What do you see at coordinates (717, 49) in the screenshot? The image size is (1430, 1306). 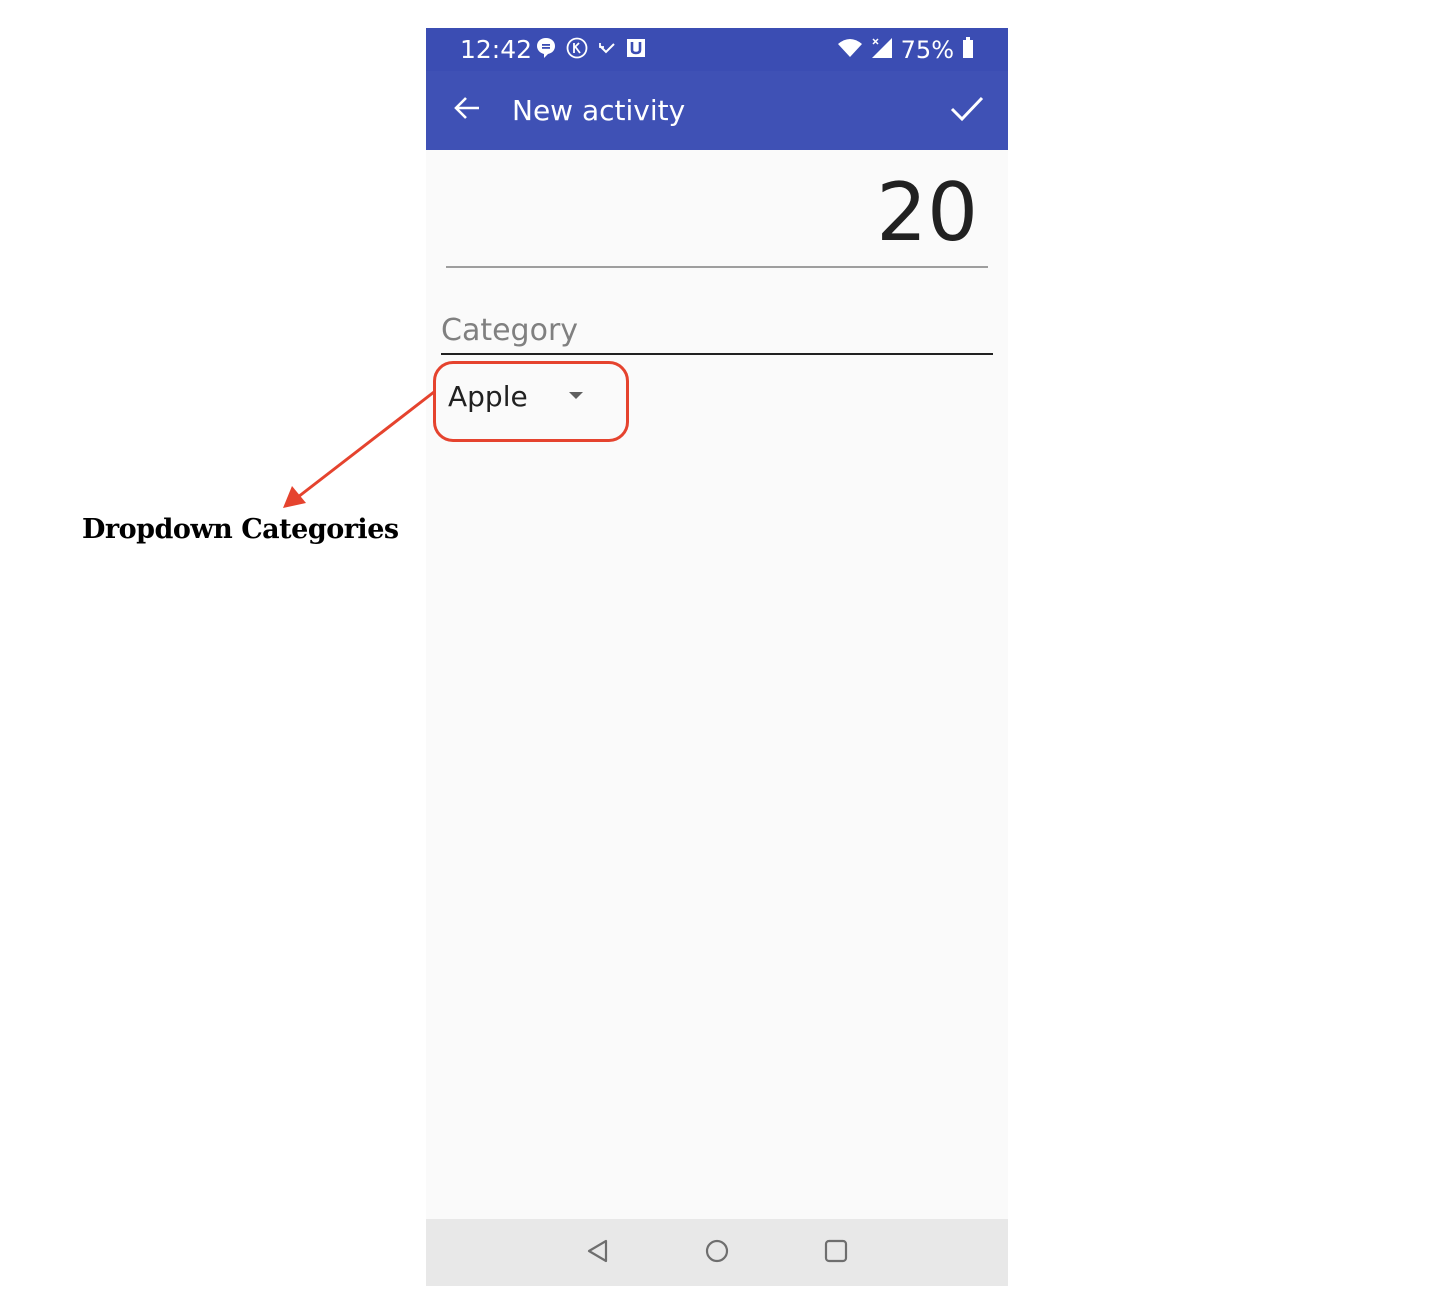 I see `status-bar: 12:42 75%` at bounding box center [717, 49].